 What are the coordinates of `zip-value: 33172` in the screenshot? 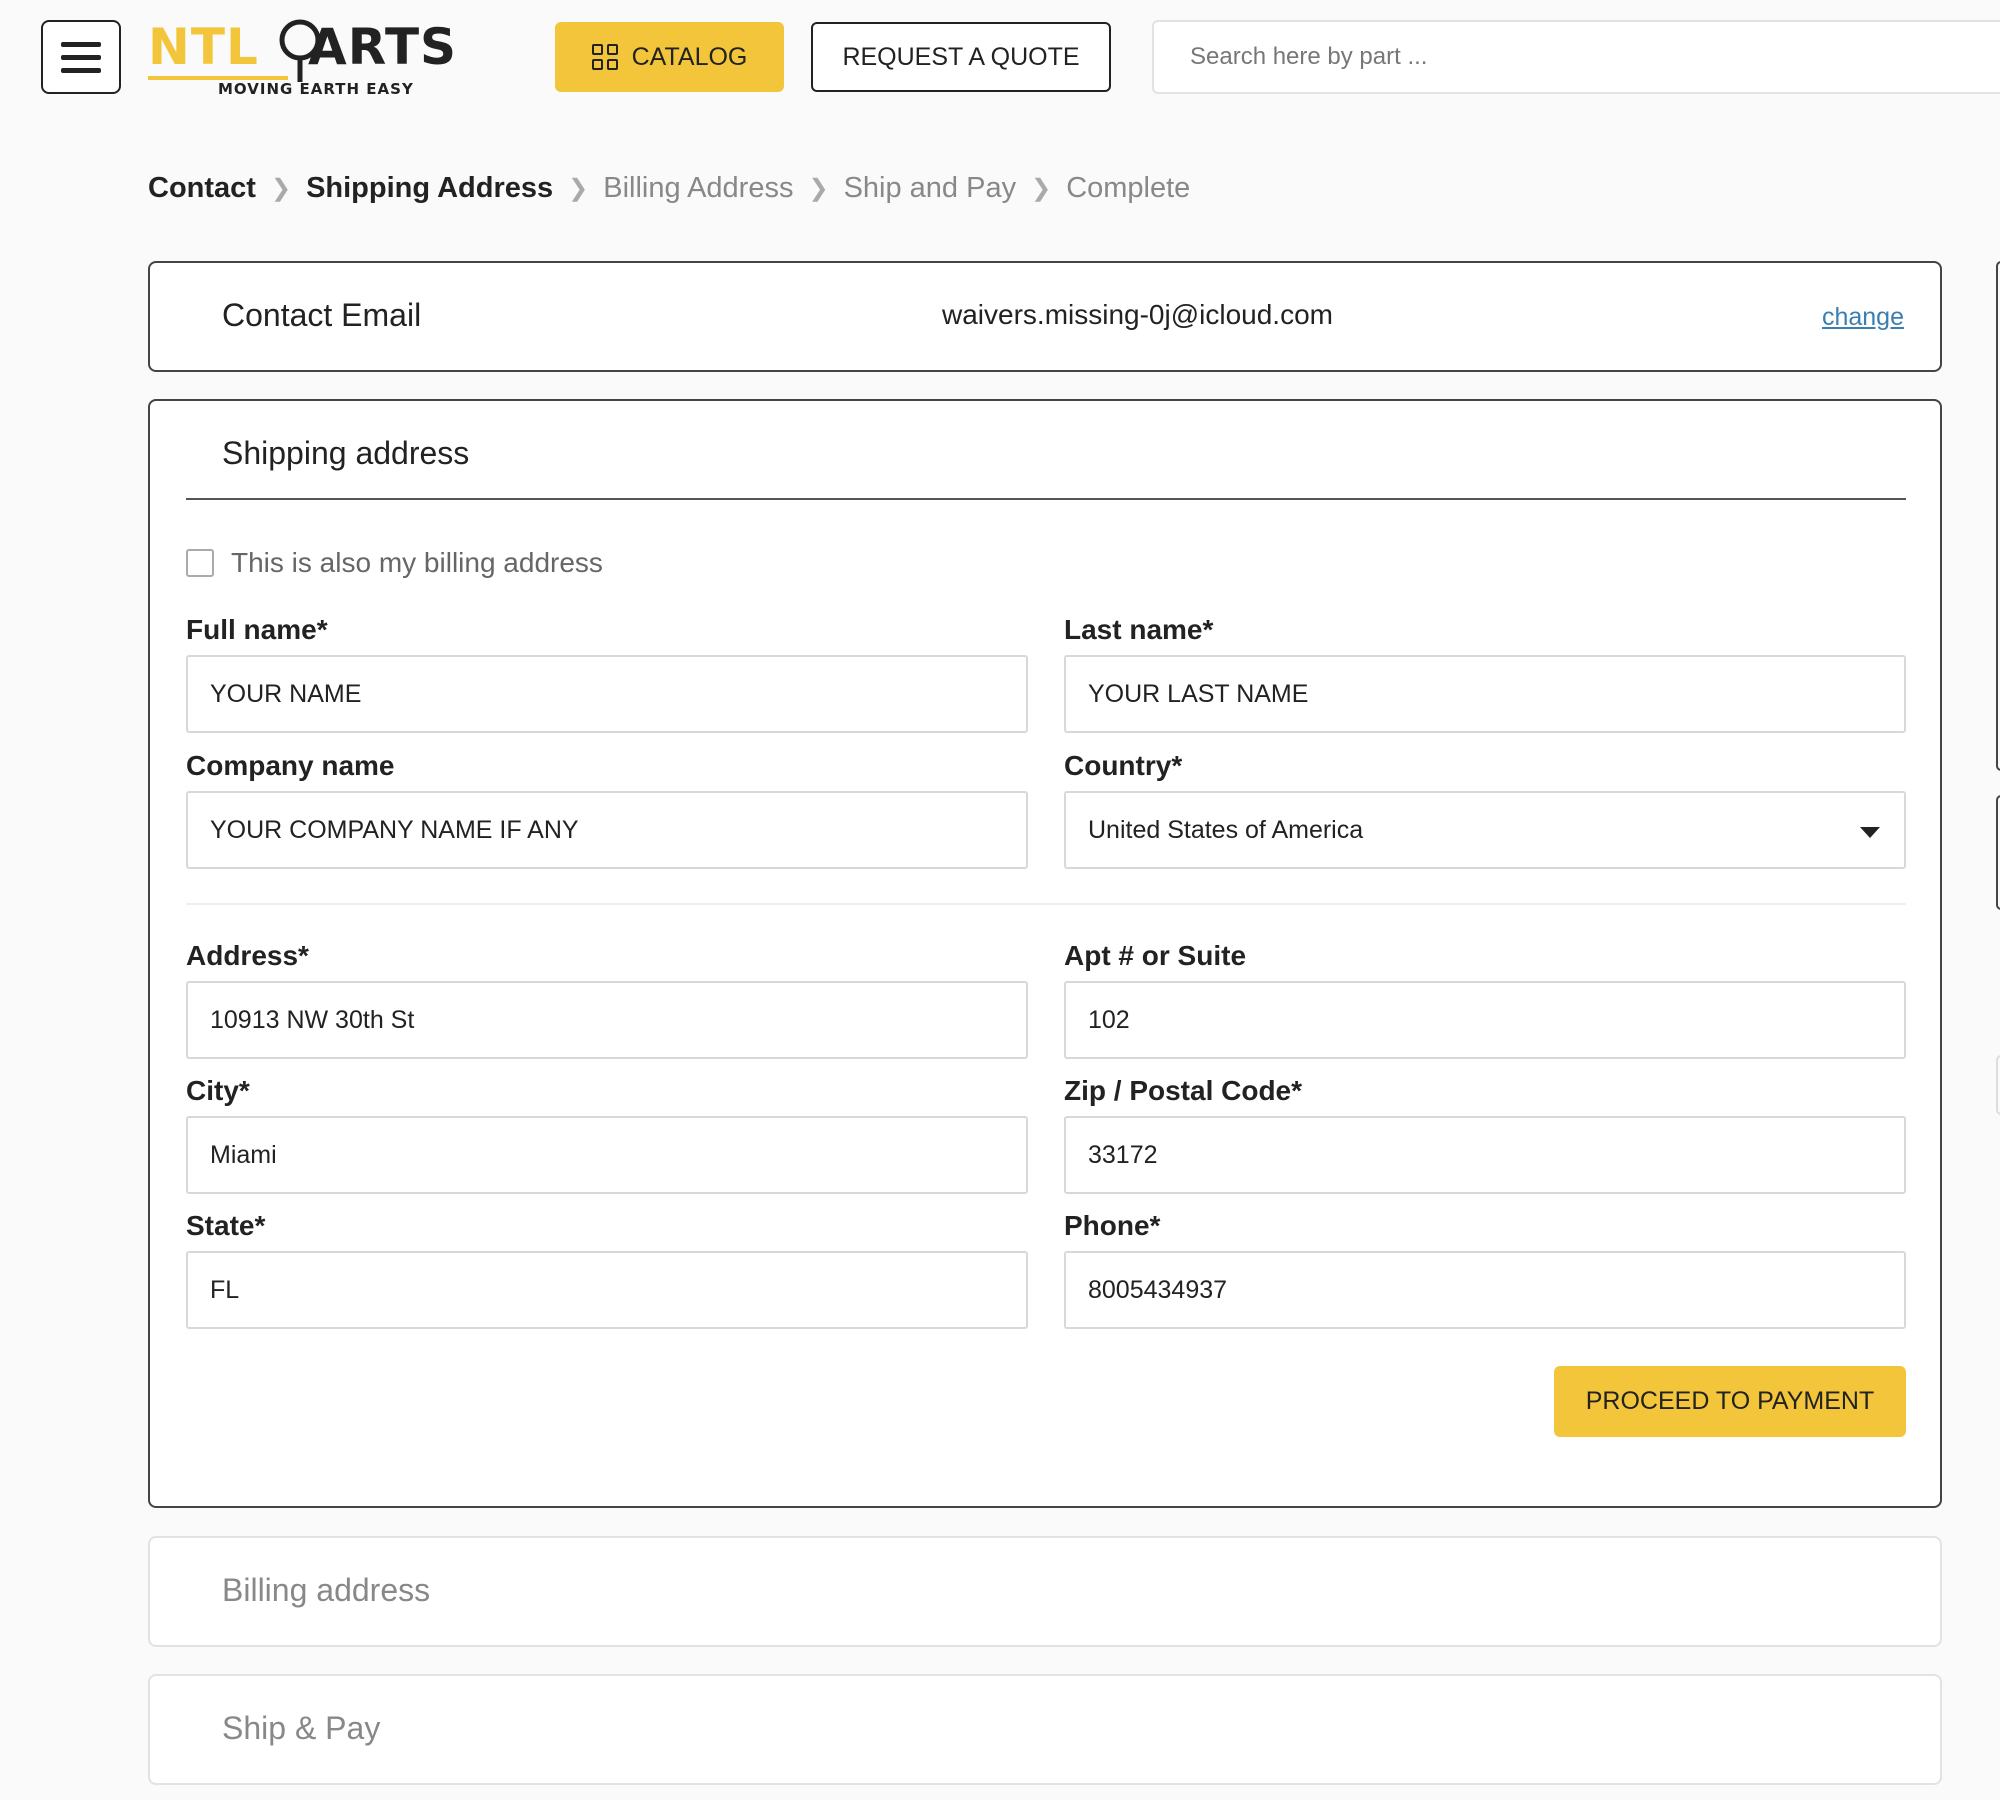 It's located at (1123, 1154).